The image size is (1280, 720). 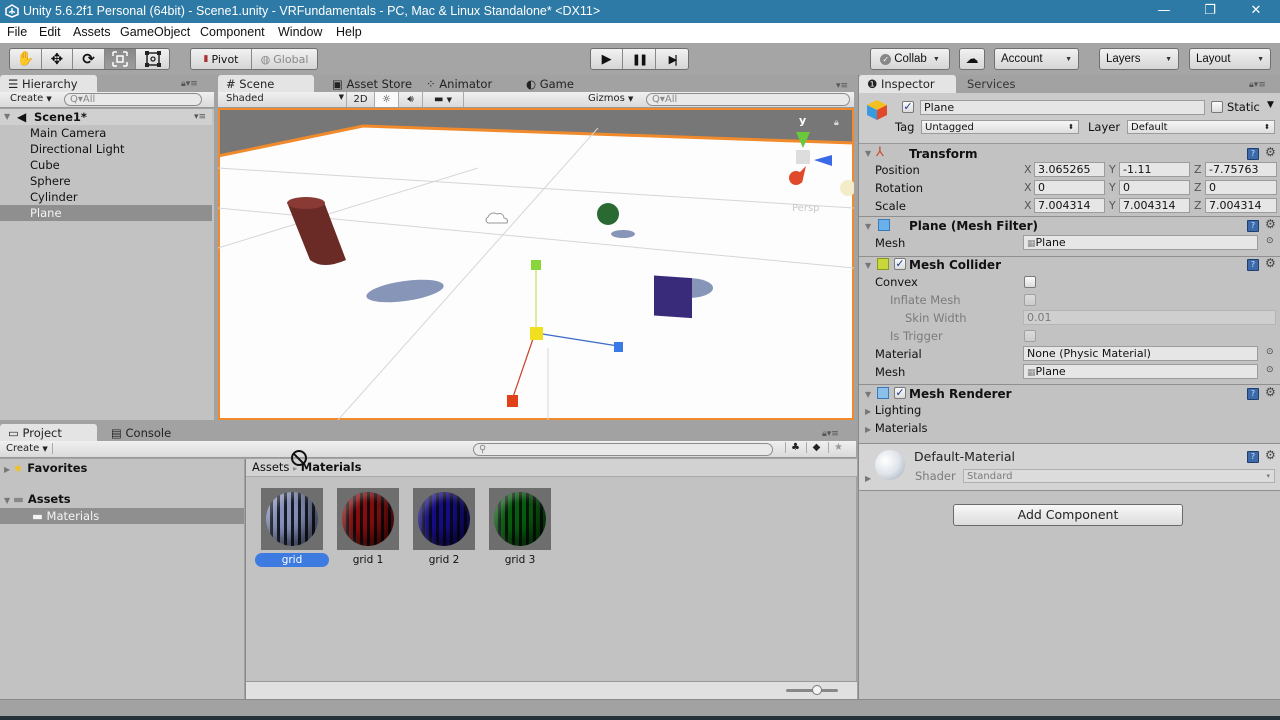 What do you see at coordinates (360, 99) in the screenshot?
I see `2d-toggle: 2D` at bounding box center [360, 99].